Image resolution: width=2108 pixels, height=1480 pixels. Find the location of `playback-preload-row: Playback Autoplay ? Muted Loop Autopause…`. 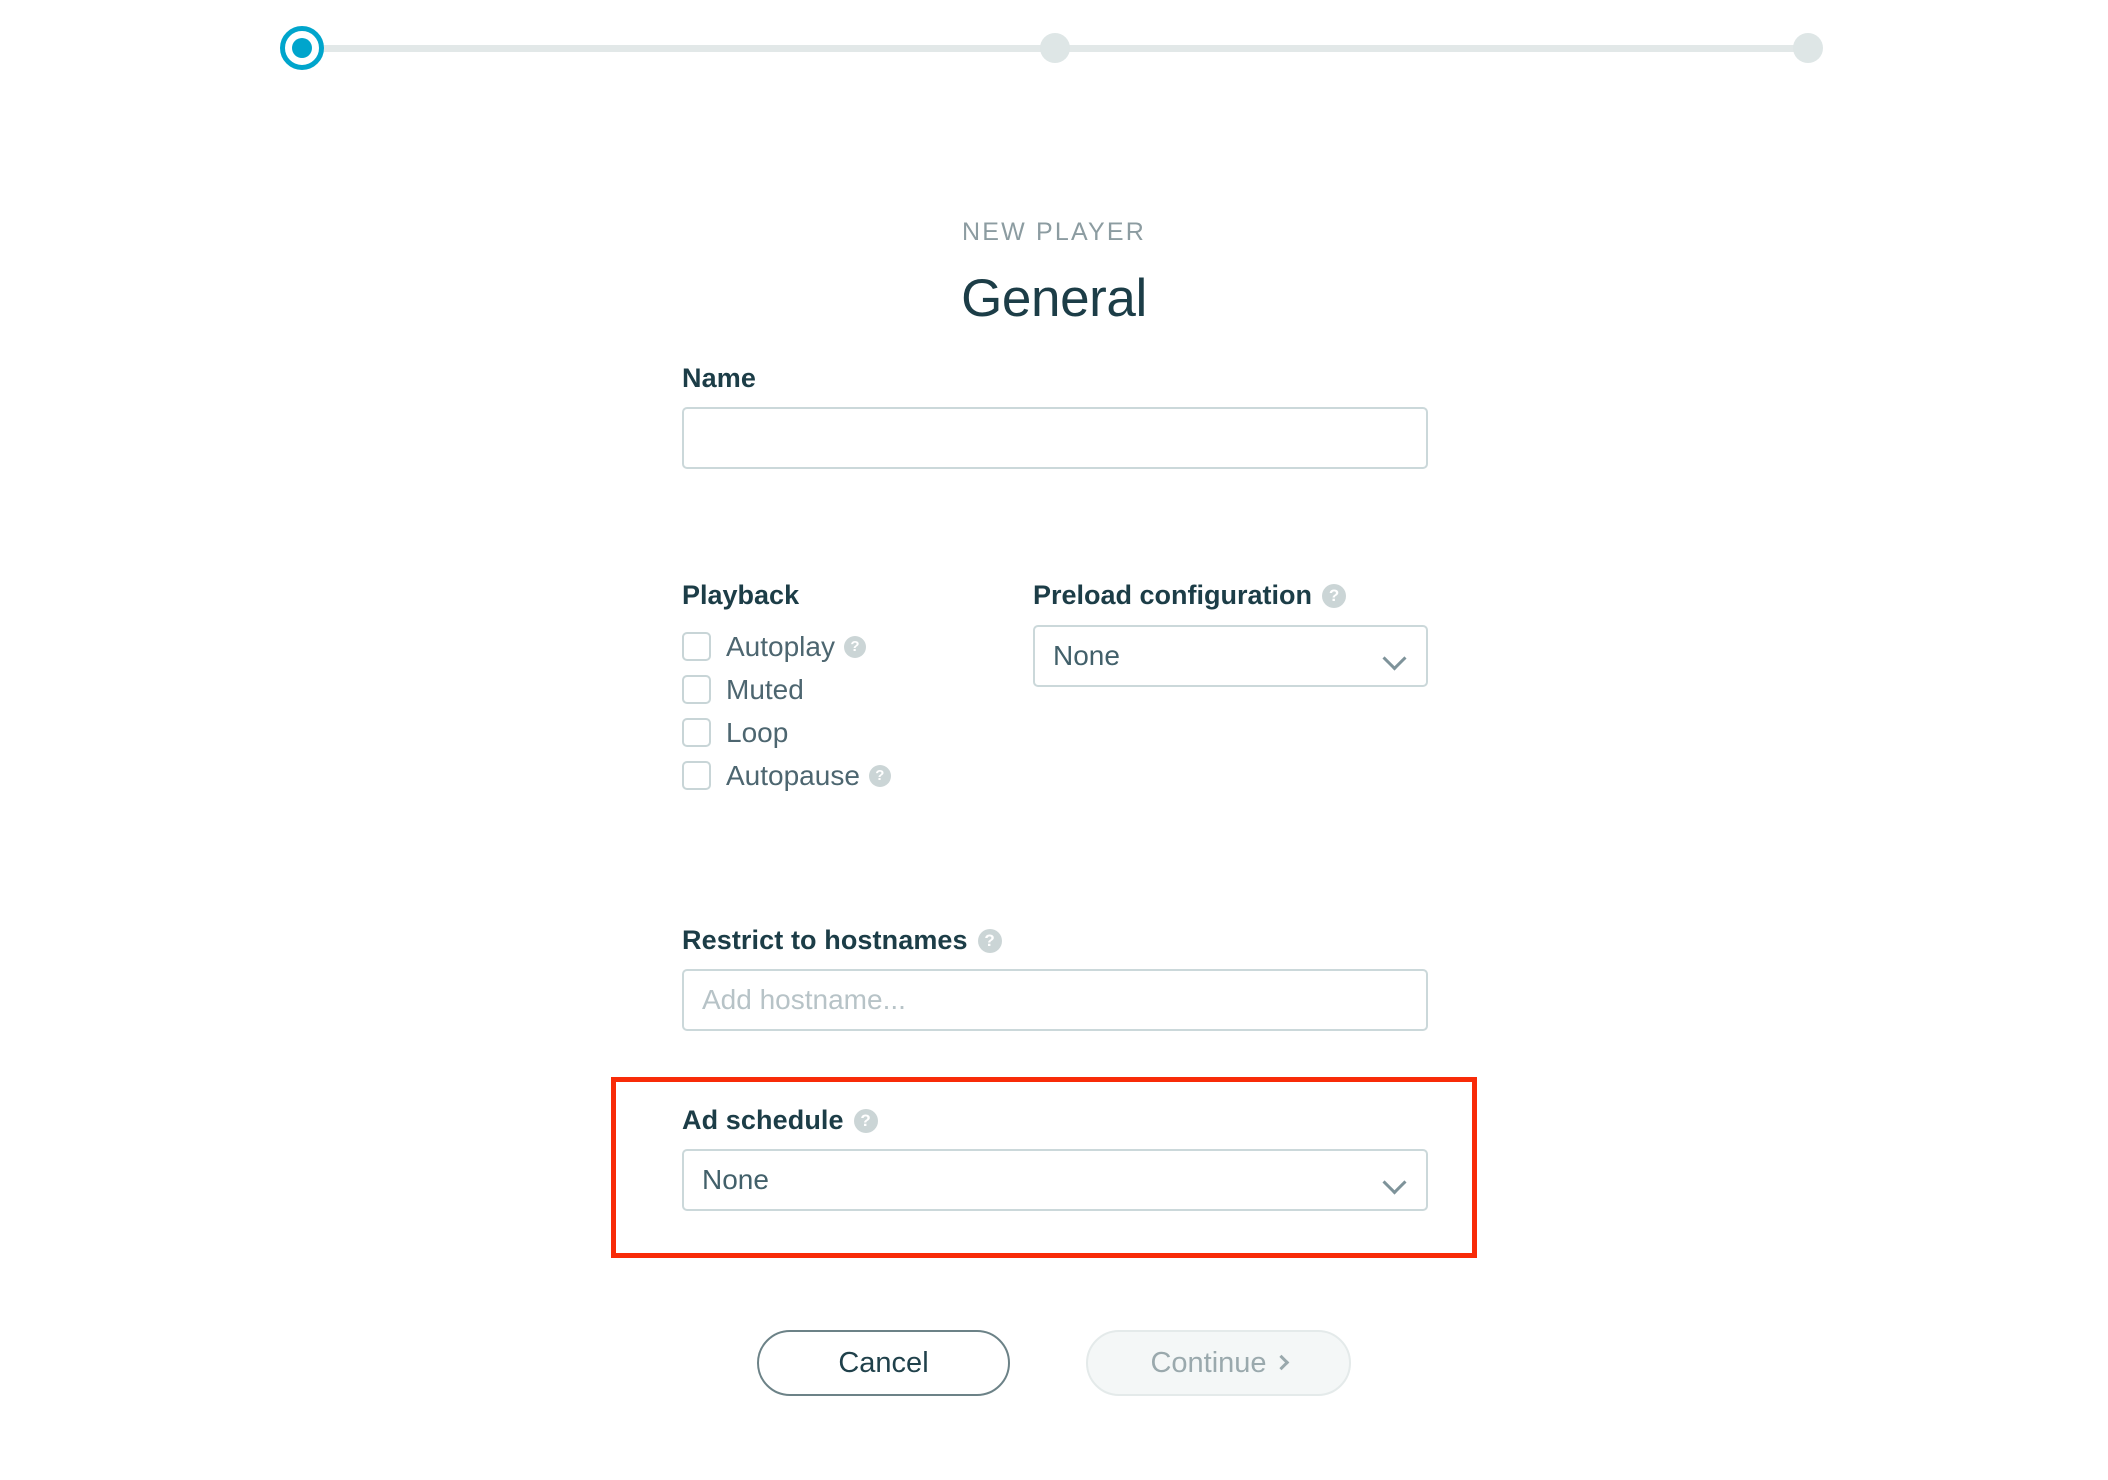

playback-preload-row: Playback Autoplay ? Muted Loop Autopause… is located at coordinates (1055, 688).